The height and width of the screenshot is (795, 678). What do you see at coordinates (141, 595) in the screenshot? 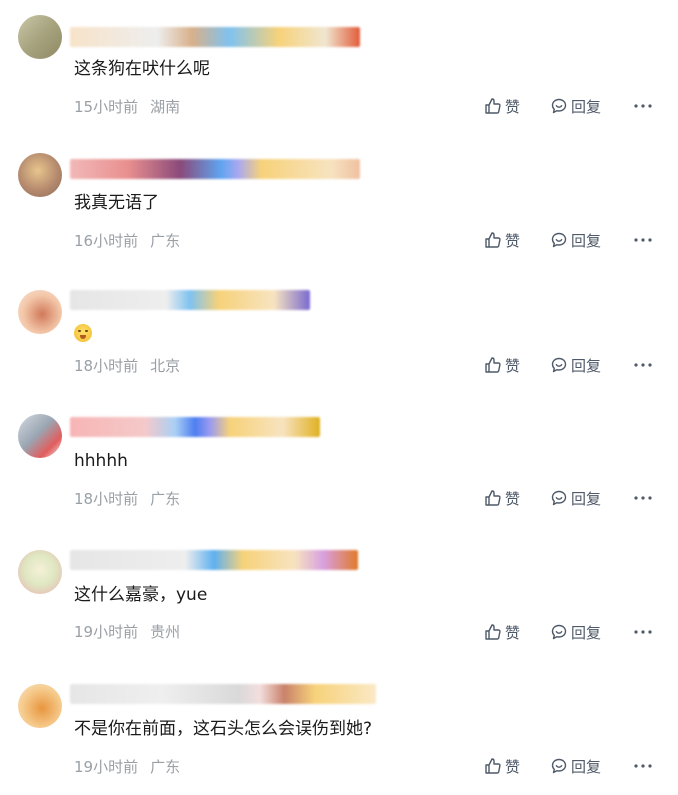
I see `comment-text: 这什么嘉豪，yue` at bounding box center [141, 595].